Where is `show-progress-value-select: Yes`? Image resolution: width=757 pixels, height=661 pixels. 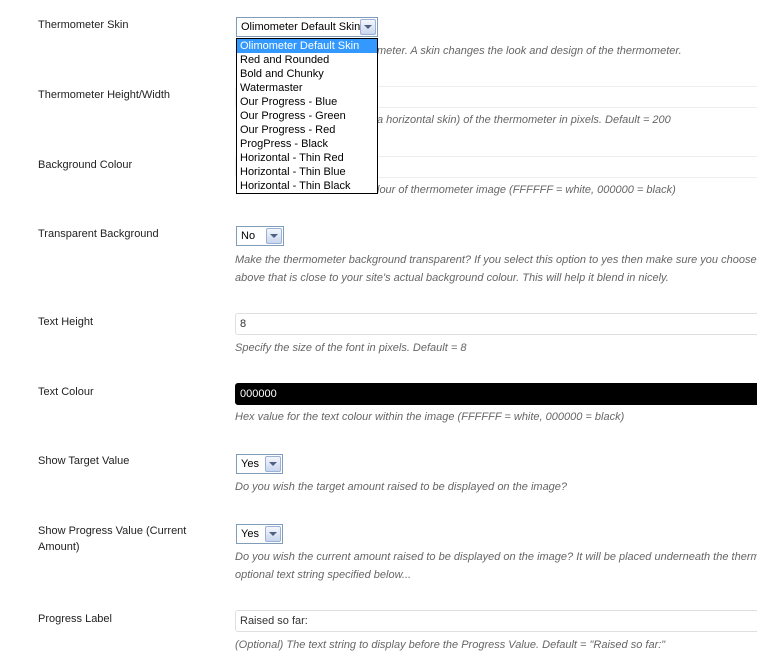
show-progress-value-select: Yes is located at coordinates (259, 534).